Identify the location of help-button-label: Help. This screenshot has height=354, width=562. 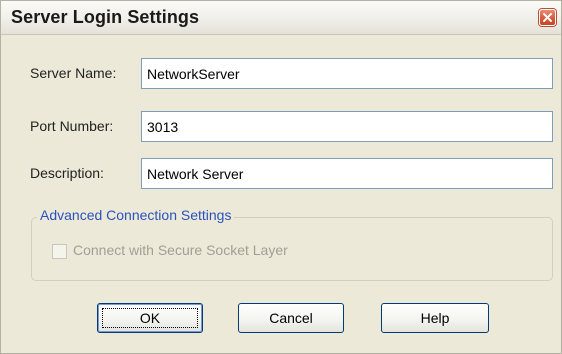
(435, 318).